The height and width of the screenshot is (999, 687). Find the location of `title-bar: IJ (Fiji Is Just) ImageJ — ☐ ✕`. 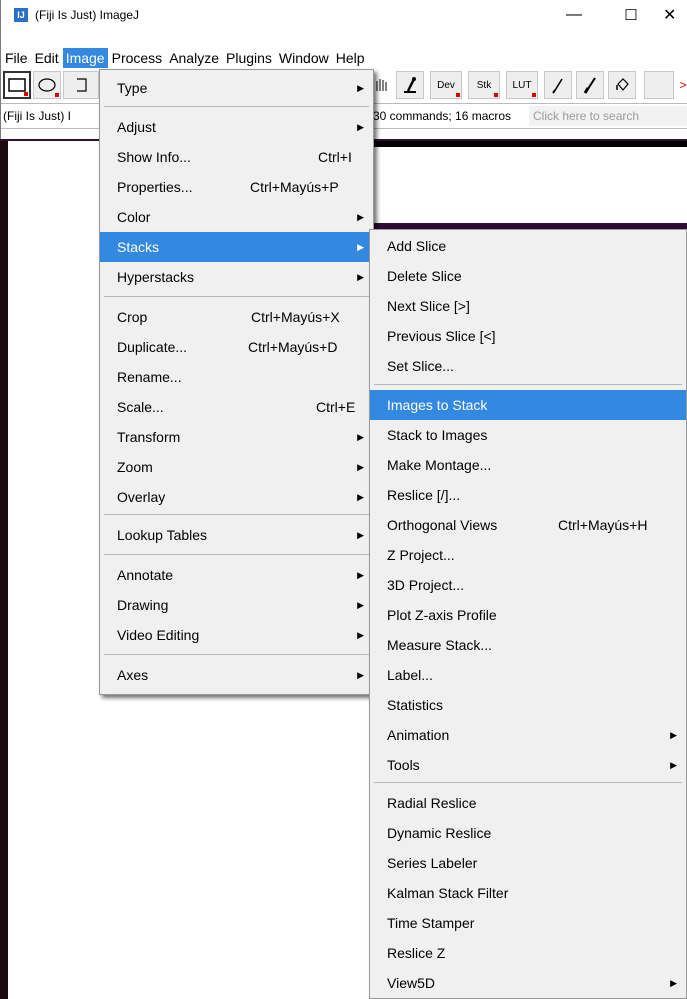

title-bar: IJ (Fiji Is Just) ImageJ — ☐ ✕ is located at coordinates (344, 15).